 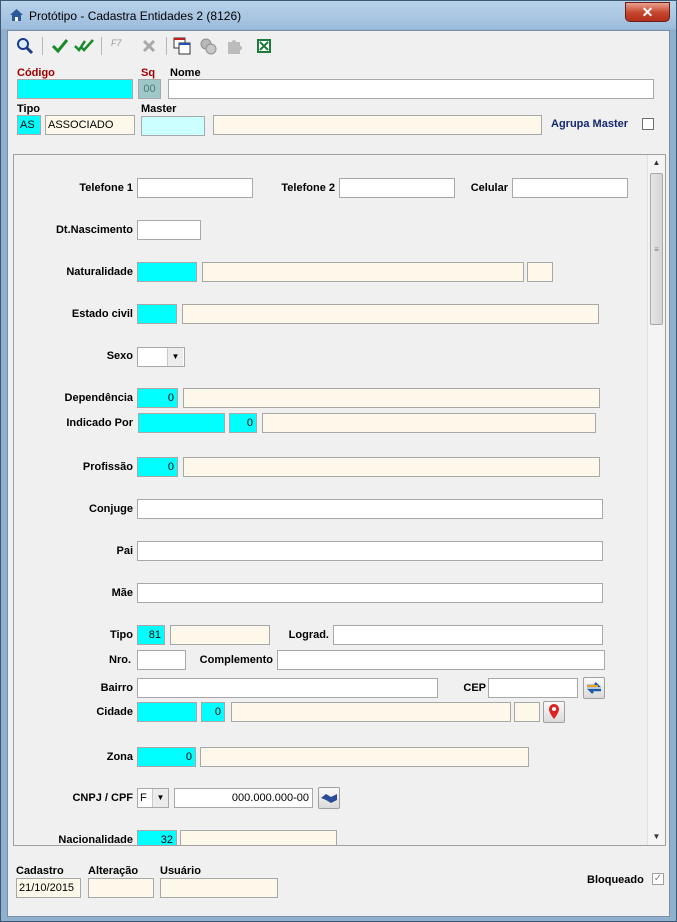 What do you see at coordinates (148, 73) in the screenshot?
I see `sq-label: Sq` at bounding box center [148, 73].